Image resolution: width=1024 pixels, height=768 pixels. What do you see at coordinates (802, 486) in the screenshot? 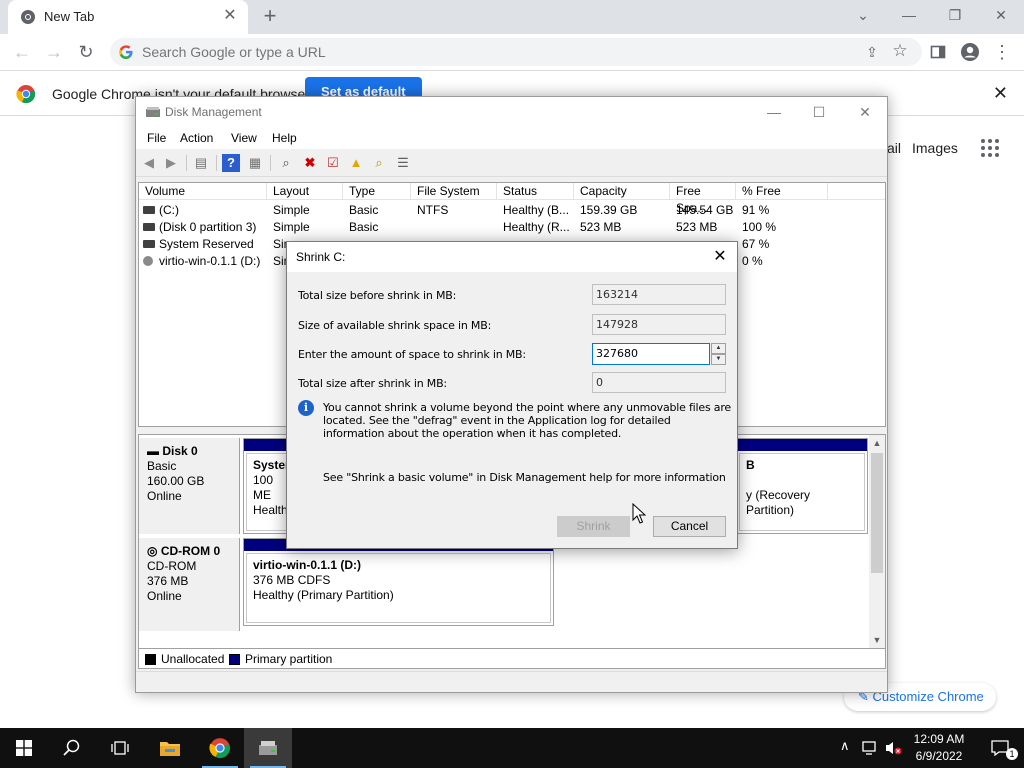
I see `partition-recovery: B y (Recovery Partition)` at bounding box center [802, 486].